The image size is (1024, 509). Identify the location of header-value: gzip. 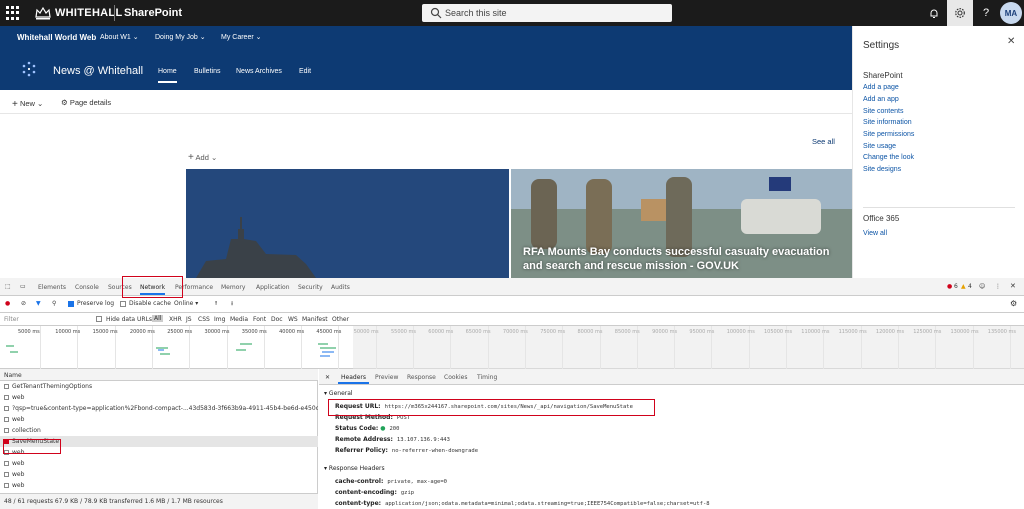
(407, 493).